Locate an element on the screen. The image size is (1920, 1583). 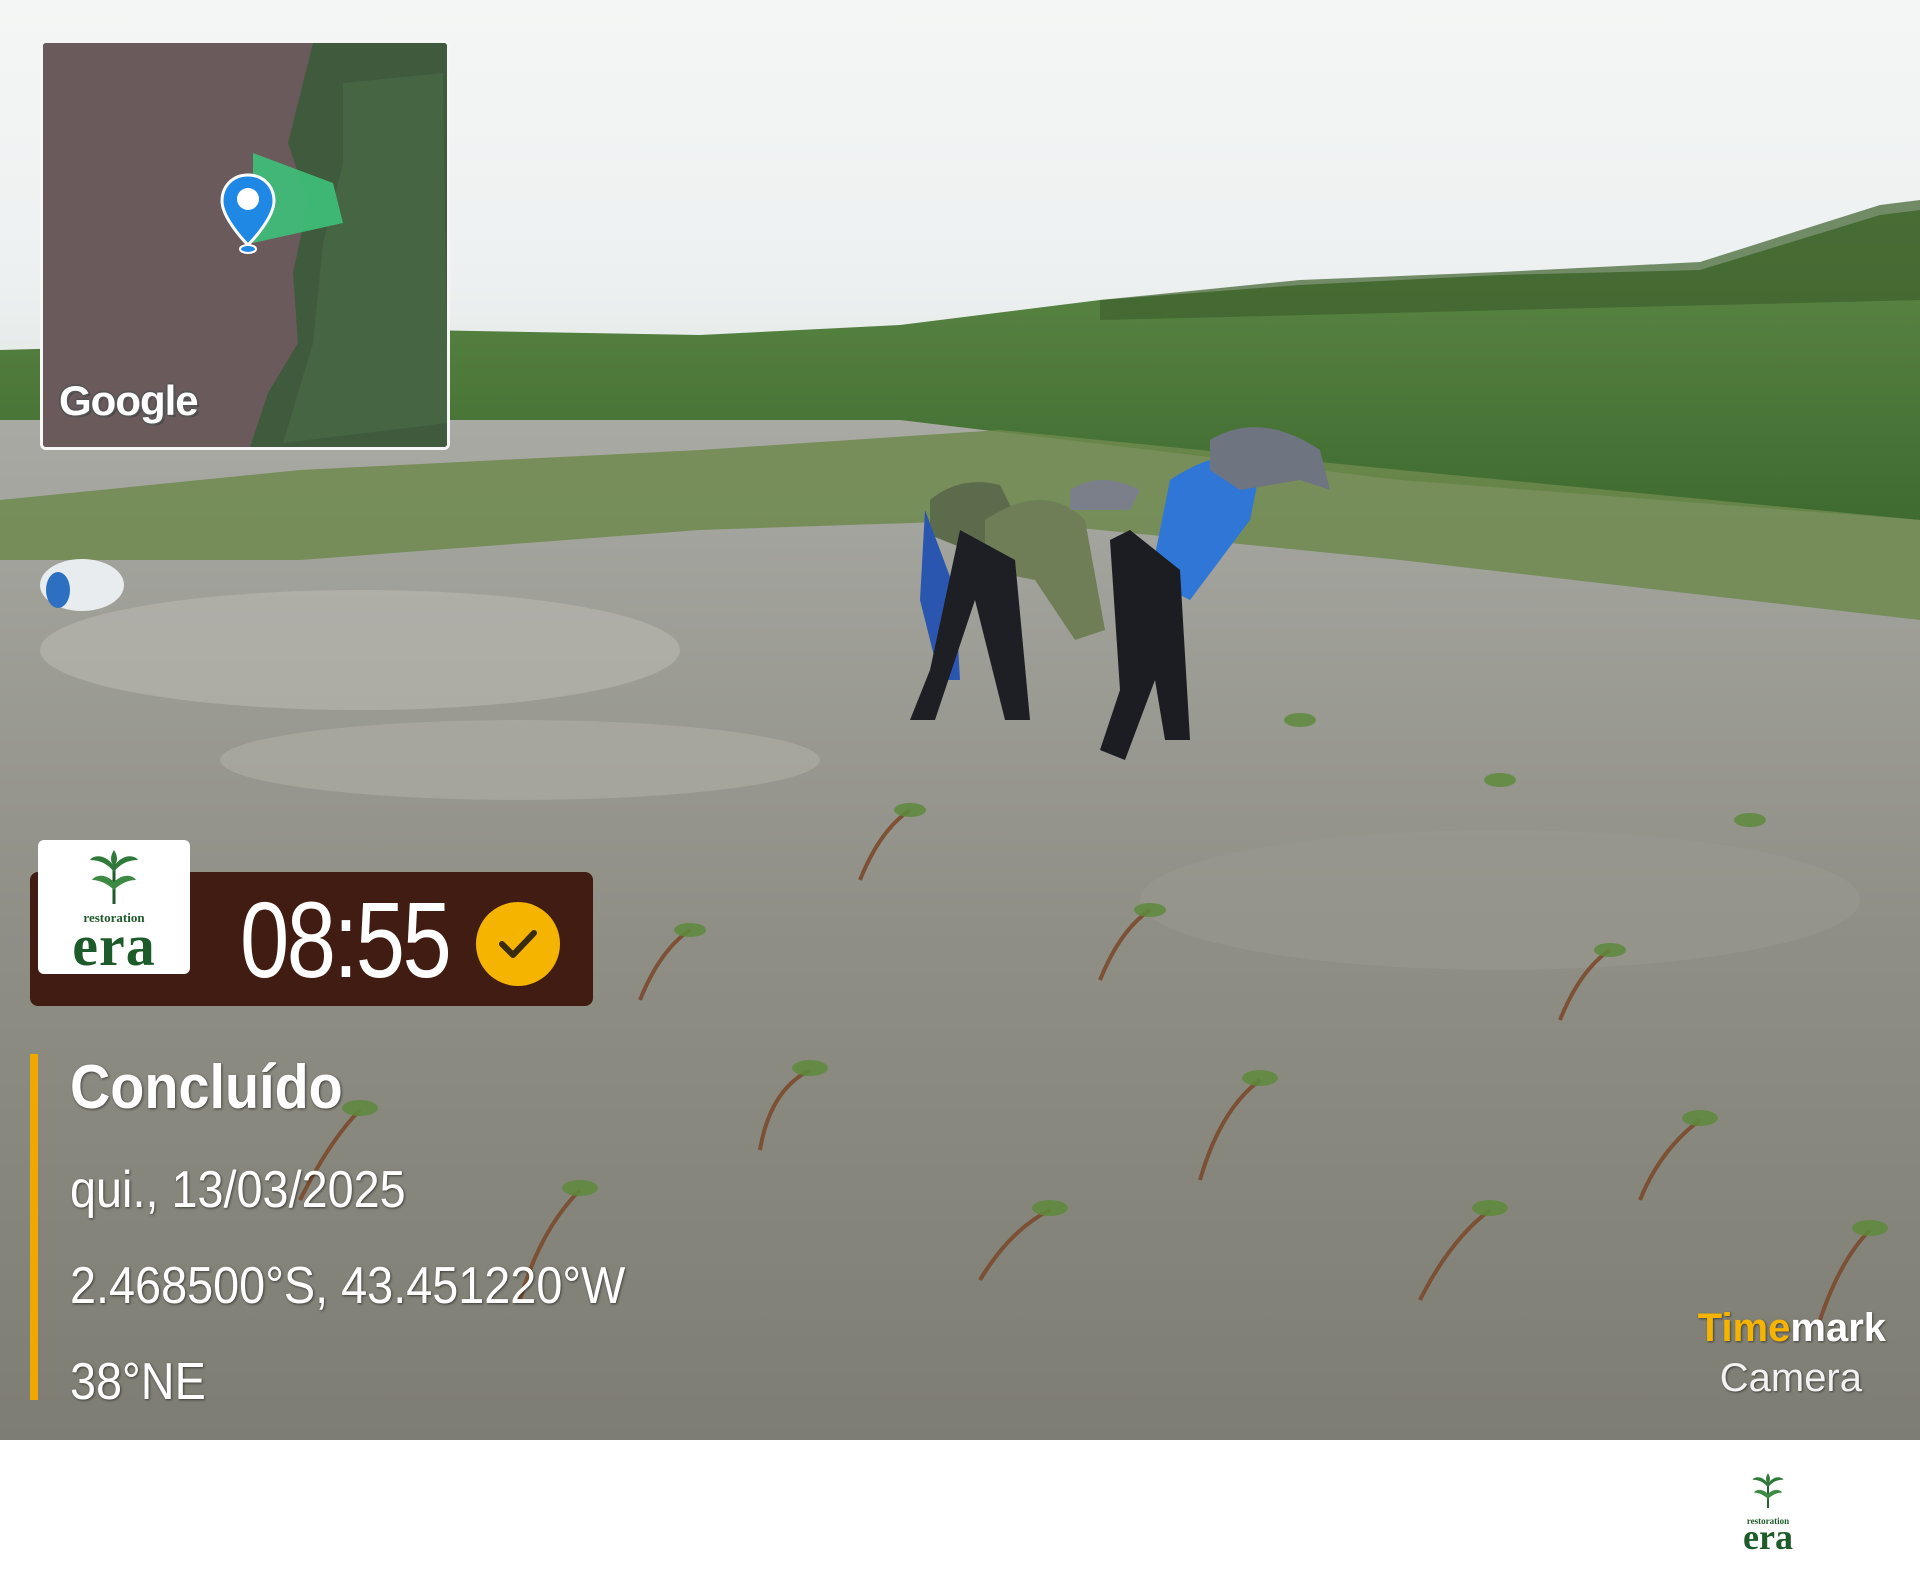
coordinates-text: 2.468500°S, 43.451220°W is located at coordinates (348, 1286).